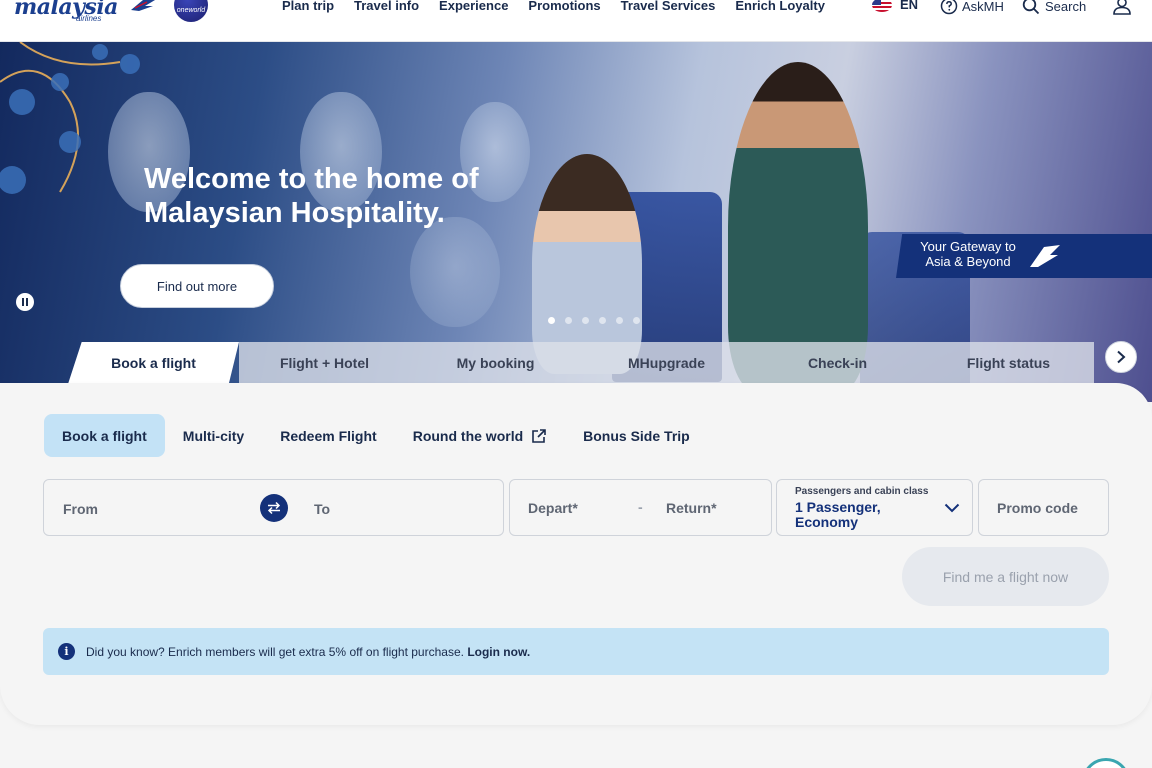 This screenshot has height=768, width=1152. I want to click on subtab-multi-city: Multi-city, so click(213, 435).